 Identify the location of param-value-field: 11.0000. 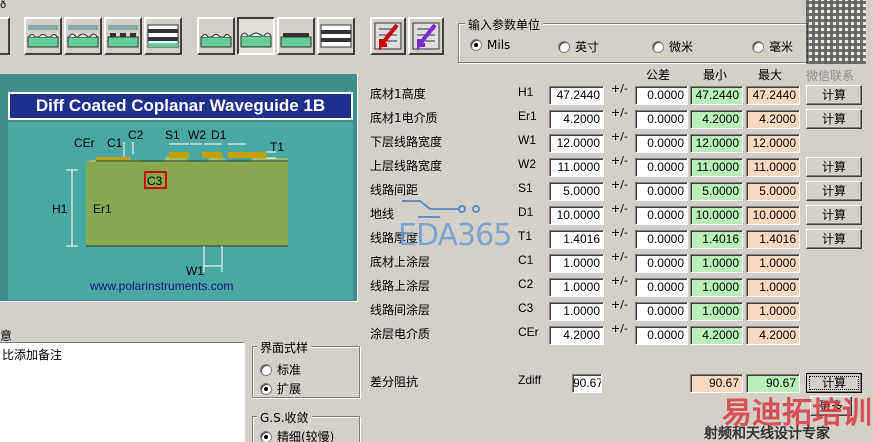
(576, 167).